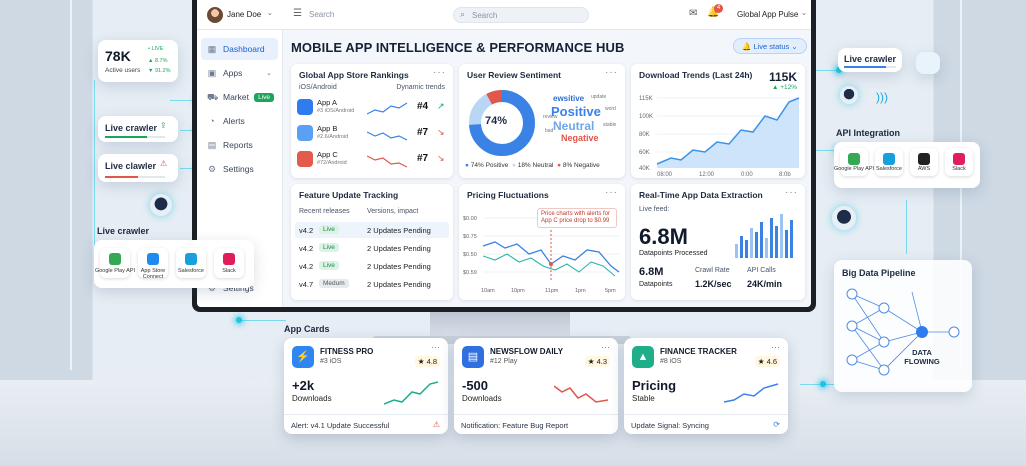  Describe the element at coordinates (718, 8) in the screenshot. I see `notification-badge: 4` at that location.